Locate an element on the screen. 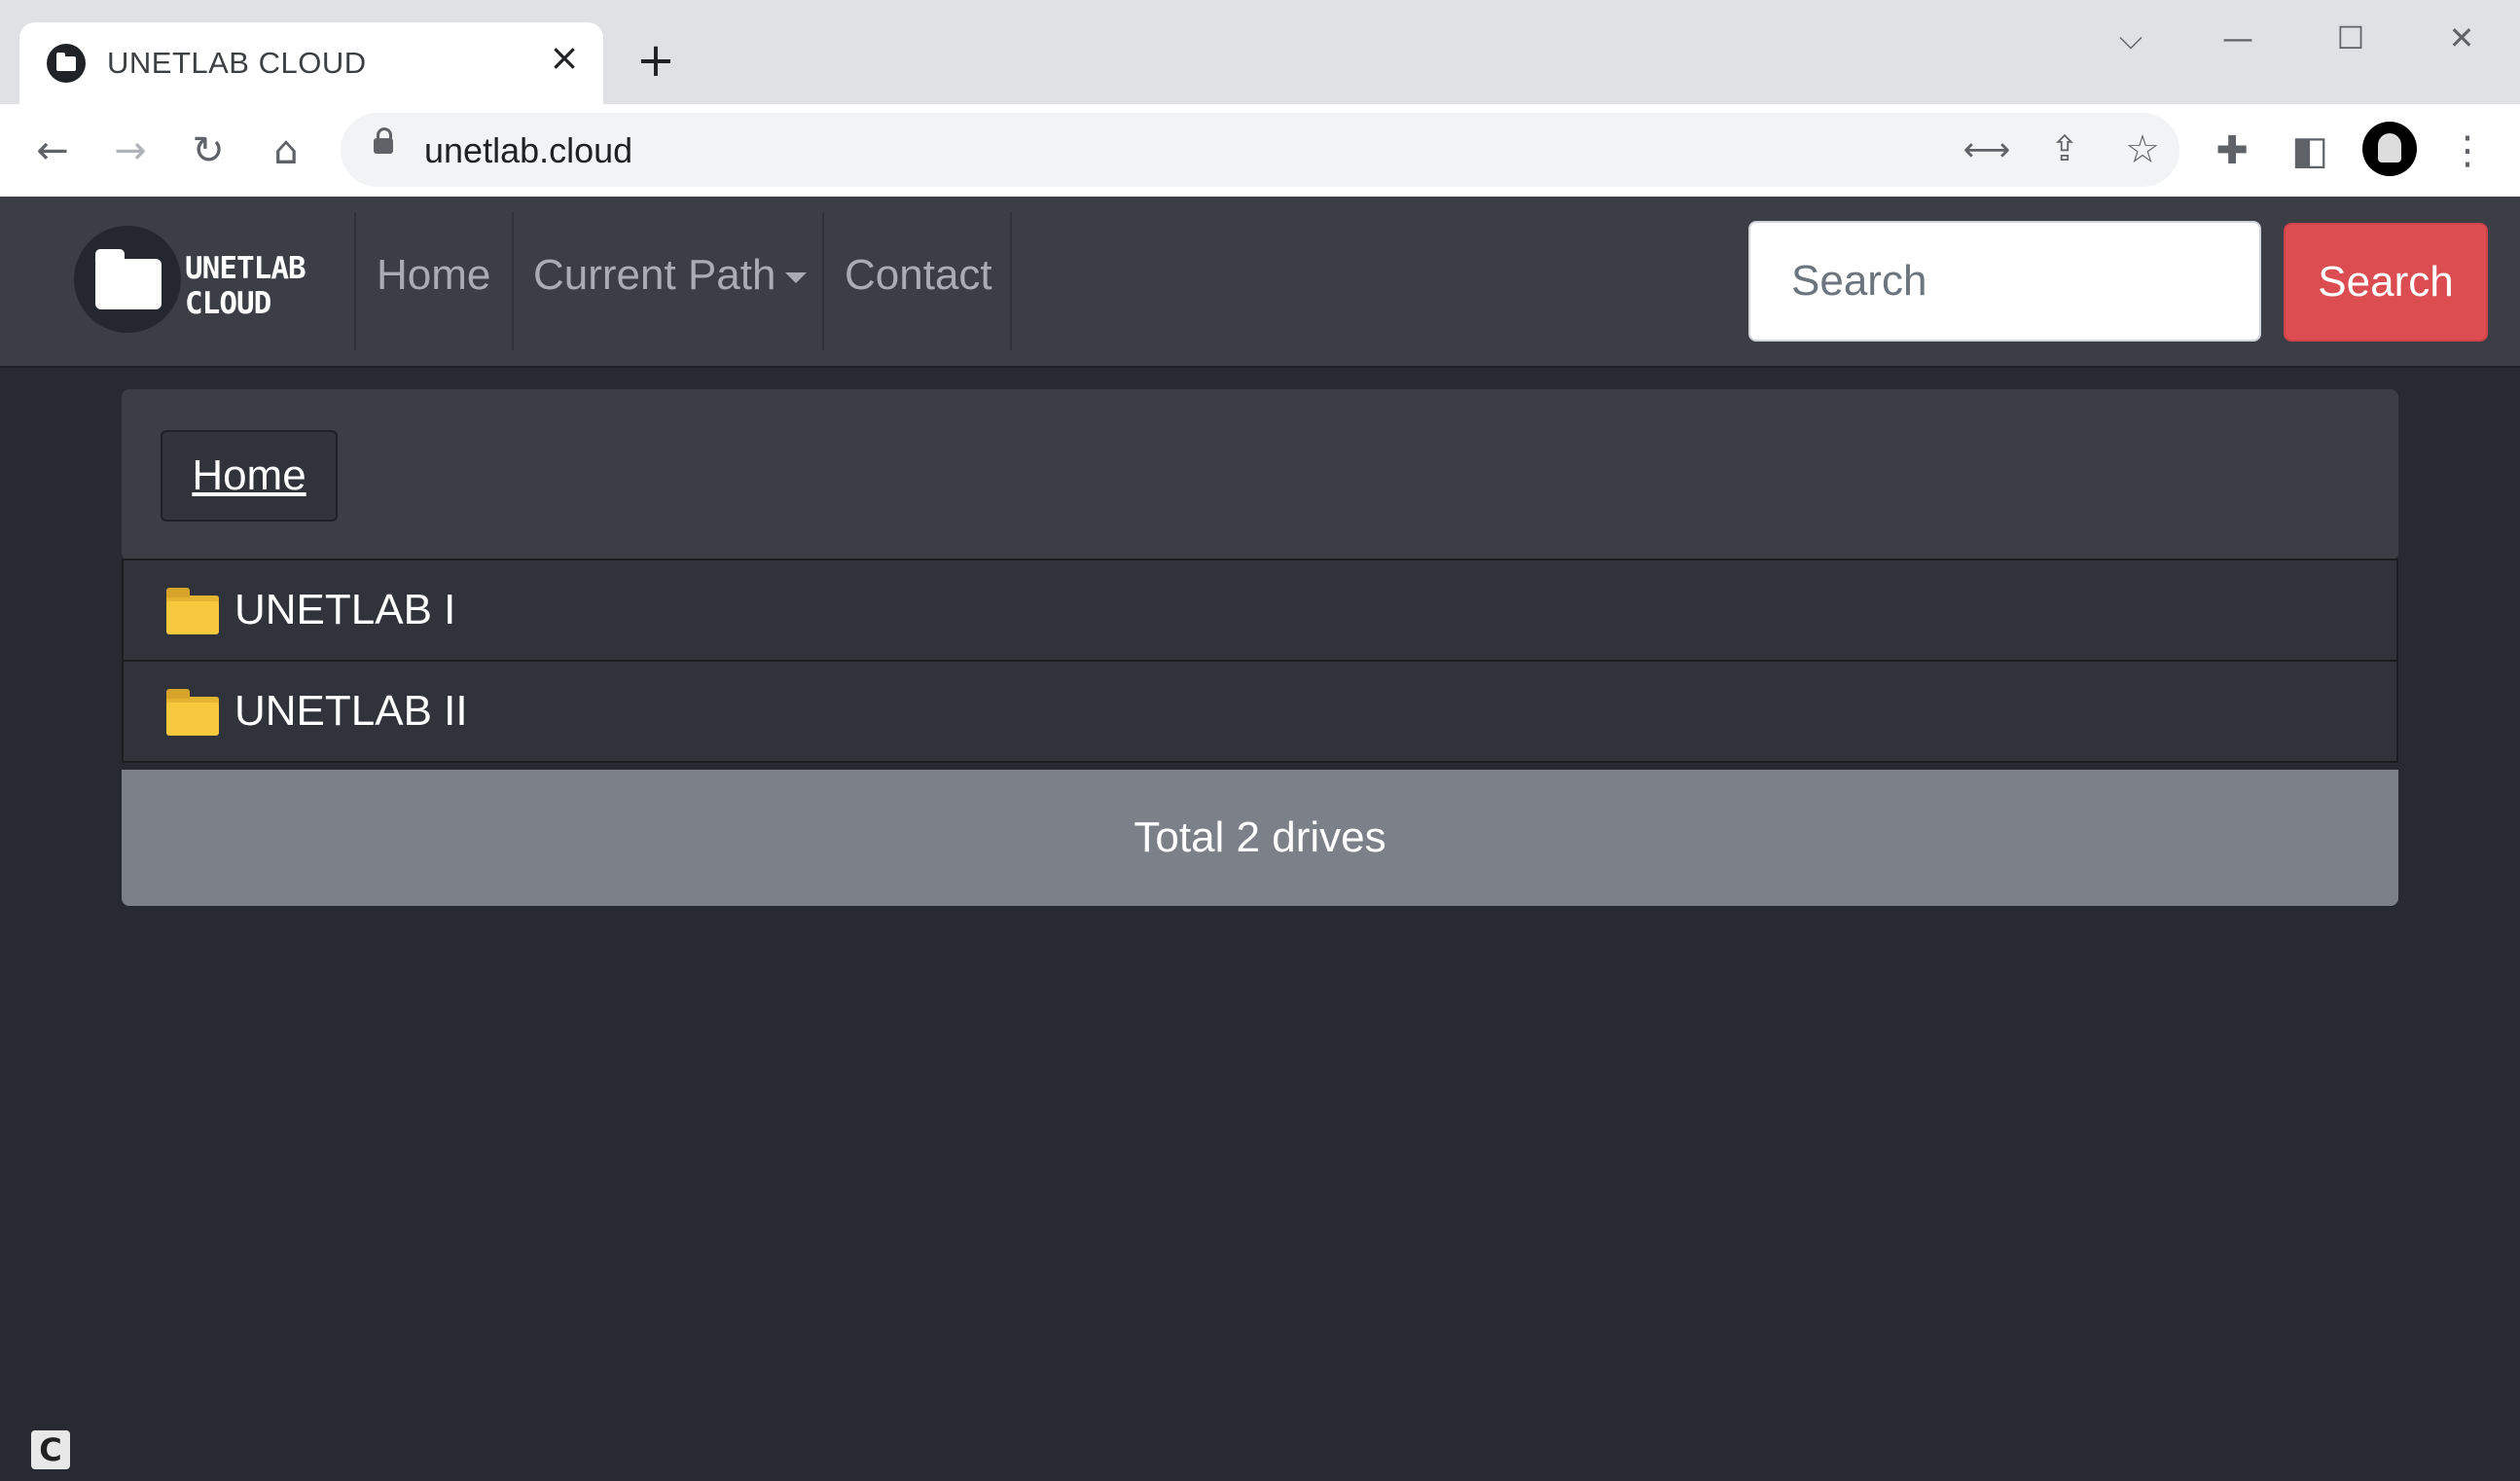  home-icon: ⌂ is located at coordinates (286, 151).